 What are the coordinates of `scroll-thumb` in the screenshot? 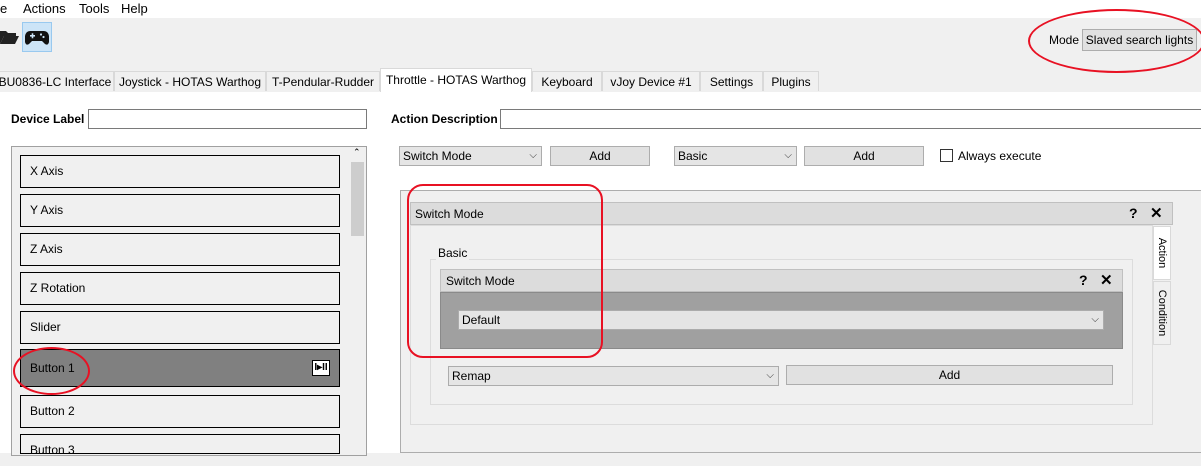 It's located at (357, 199).